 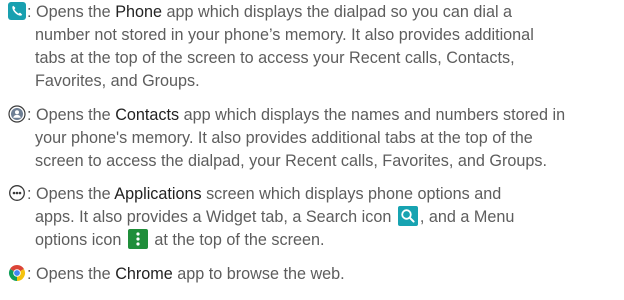 I want to click on applications-entry-text: options icon, so click(x=80, y=240).